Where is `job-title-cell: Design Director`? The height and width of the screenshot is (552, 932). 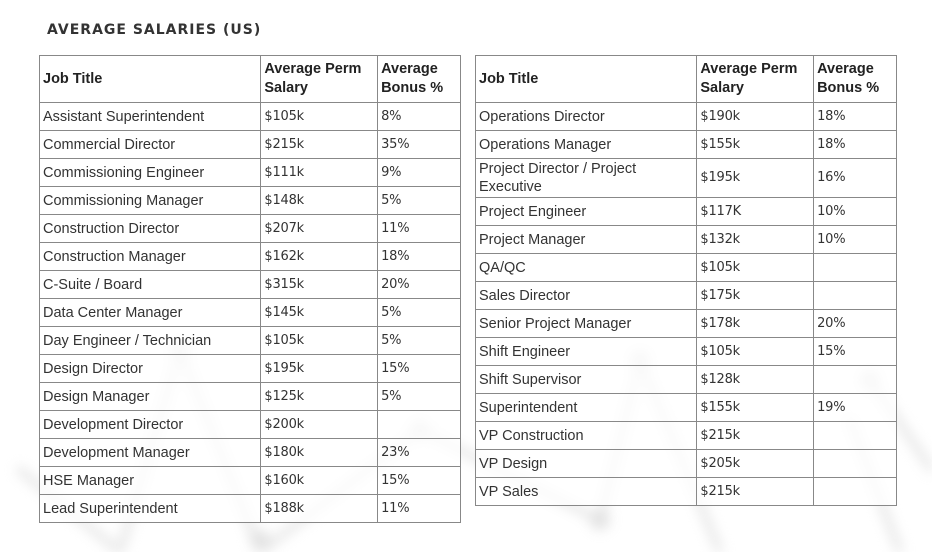 job-title-cell: Design Director is located at coordinates (150, 368).